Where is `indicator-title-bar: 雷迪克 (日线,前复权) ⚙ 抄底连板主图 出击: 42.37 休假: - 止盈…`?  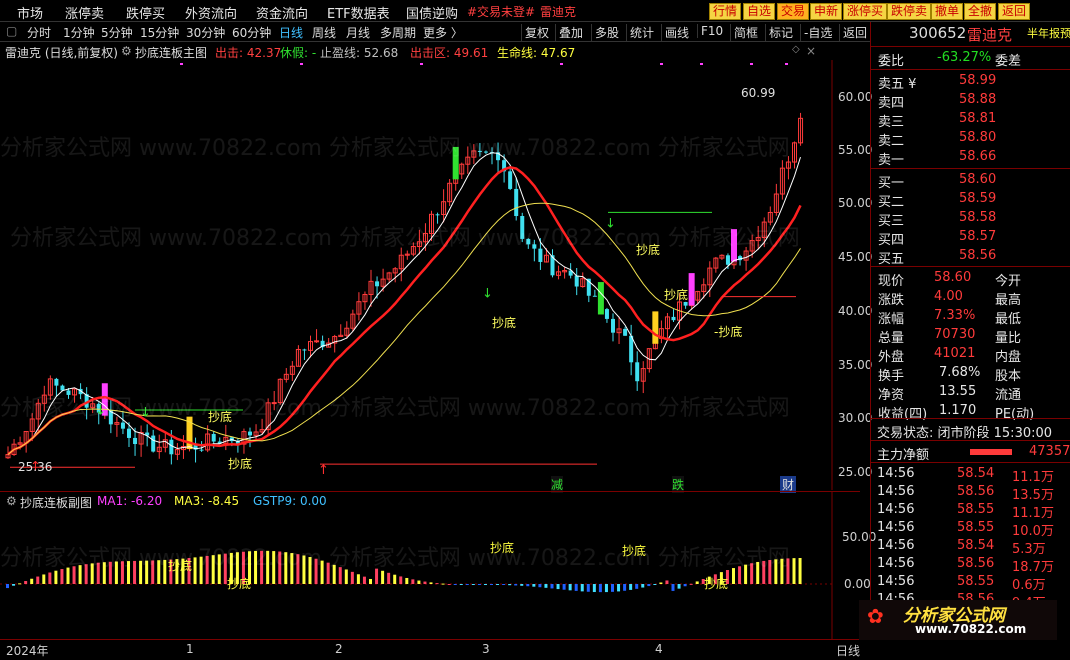
indicator-title-bar: 雷迪克 (日线,前复权) ⚙ 抄底连板主图 出击: 42.37 休假: - 止盈… is located at coordinates (430, 52).